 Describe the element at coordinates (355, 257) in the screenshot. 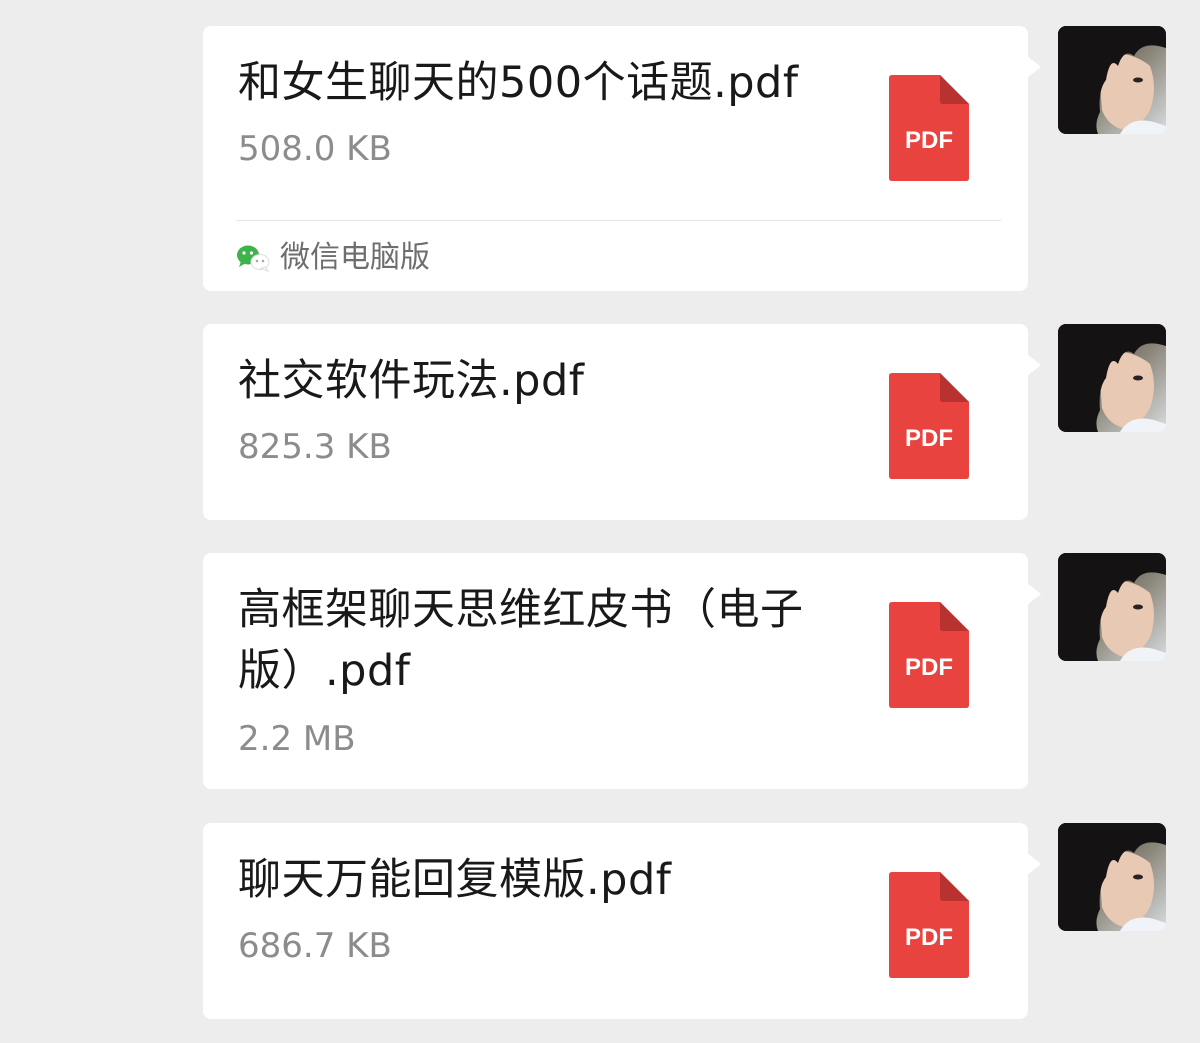

I see `source-label: 微信电脑版` at that location.